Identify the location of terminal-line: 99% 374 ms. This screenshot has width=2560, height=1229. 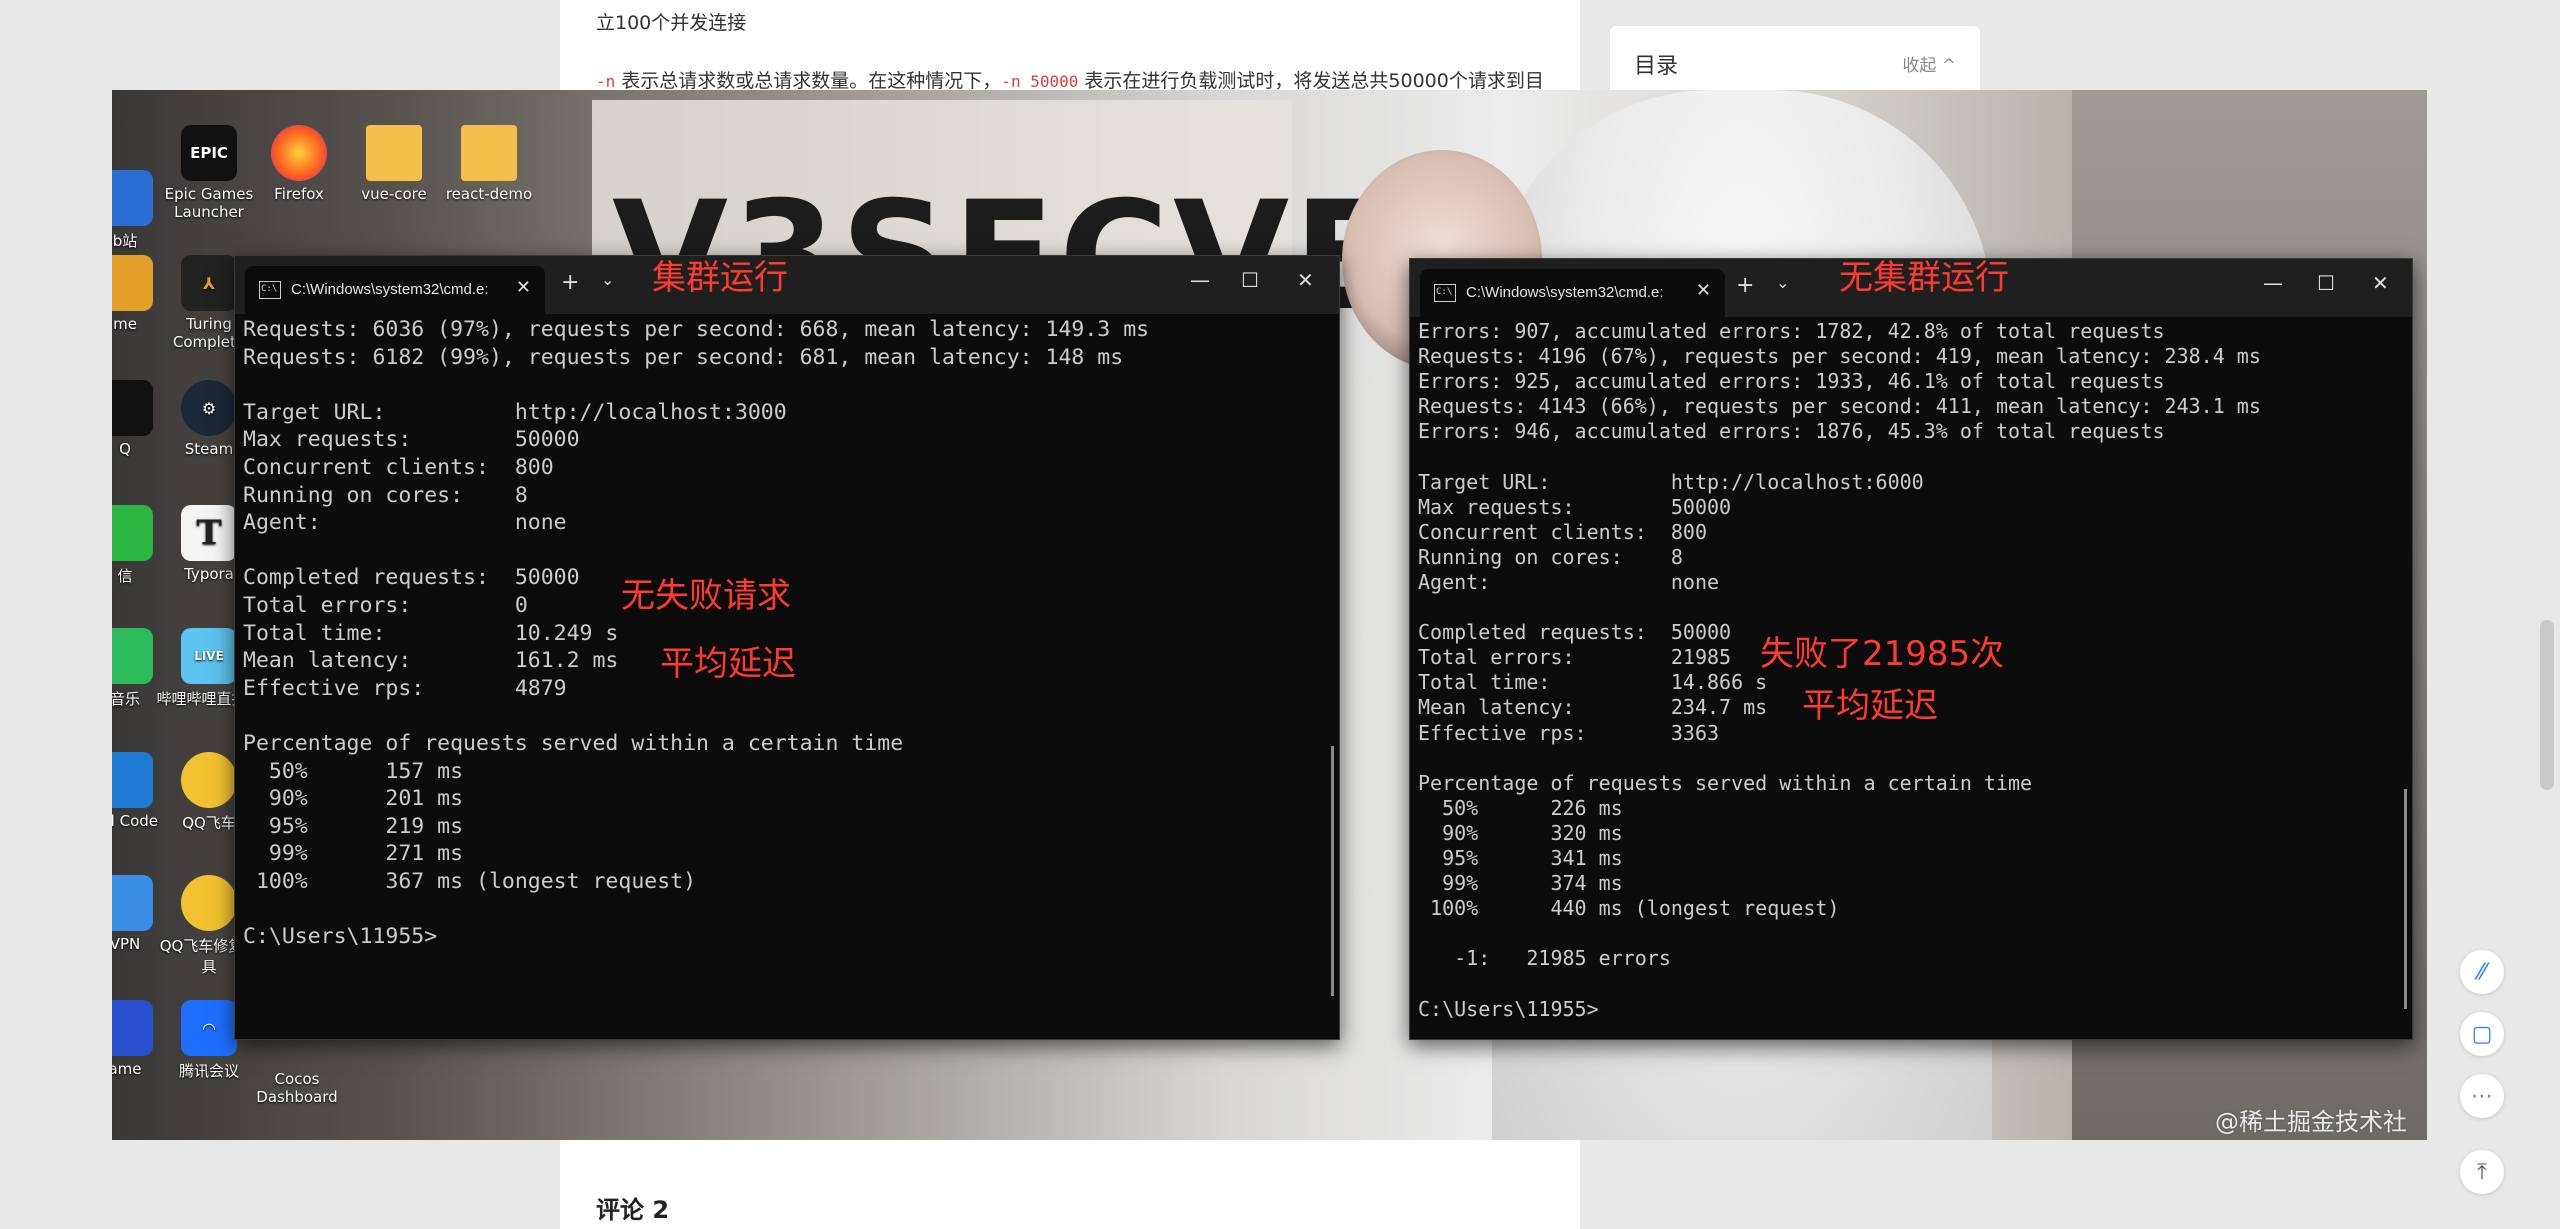
(1520, 883).